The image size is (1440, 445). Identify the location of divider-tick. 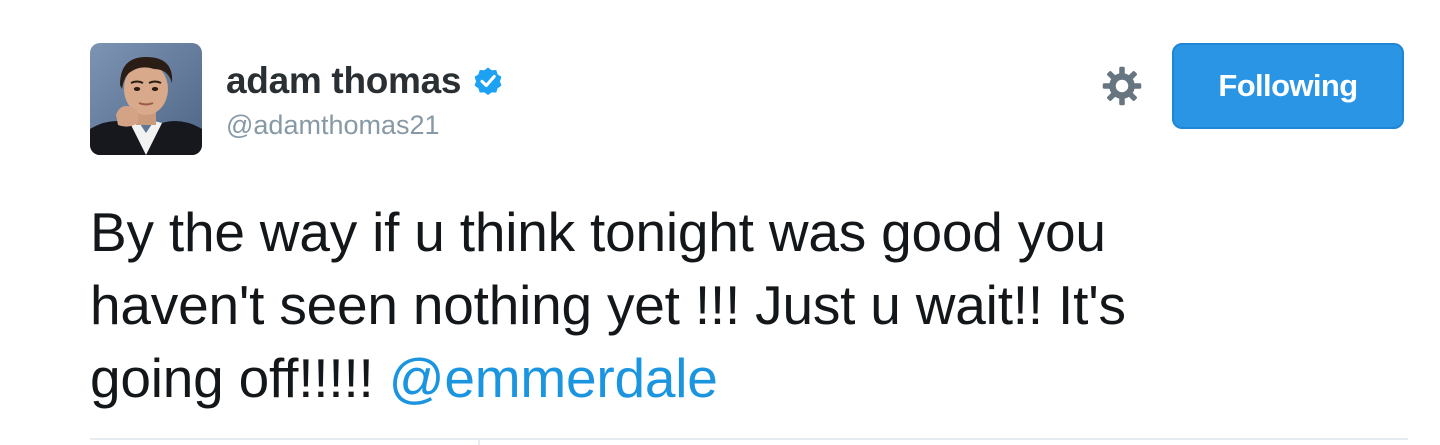
(479, 441).